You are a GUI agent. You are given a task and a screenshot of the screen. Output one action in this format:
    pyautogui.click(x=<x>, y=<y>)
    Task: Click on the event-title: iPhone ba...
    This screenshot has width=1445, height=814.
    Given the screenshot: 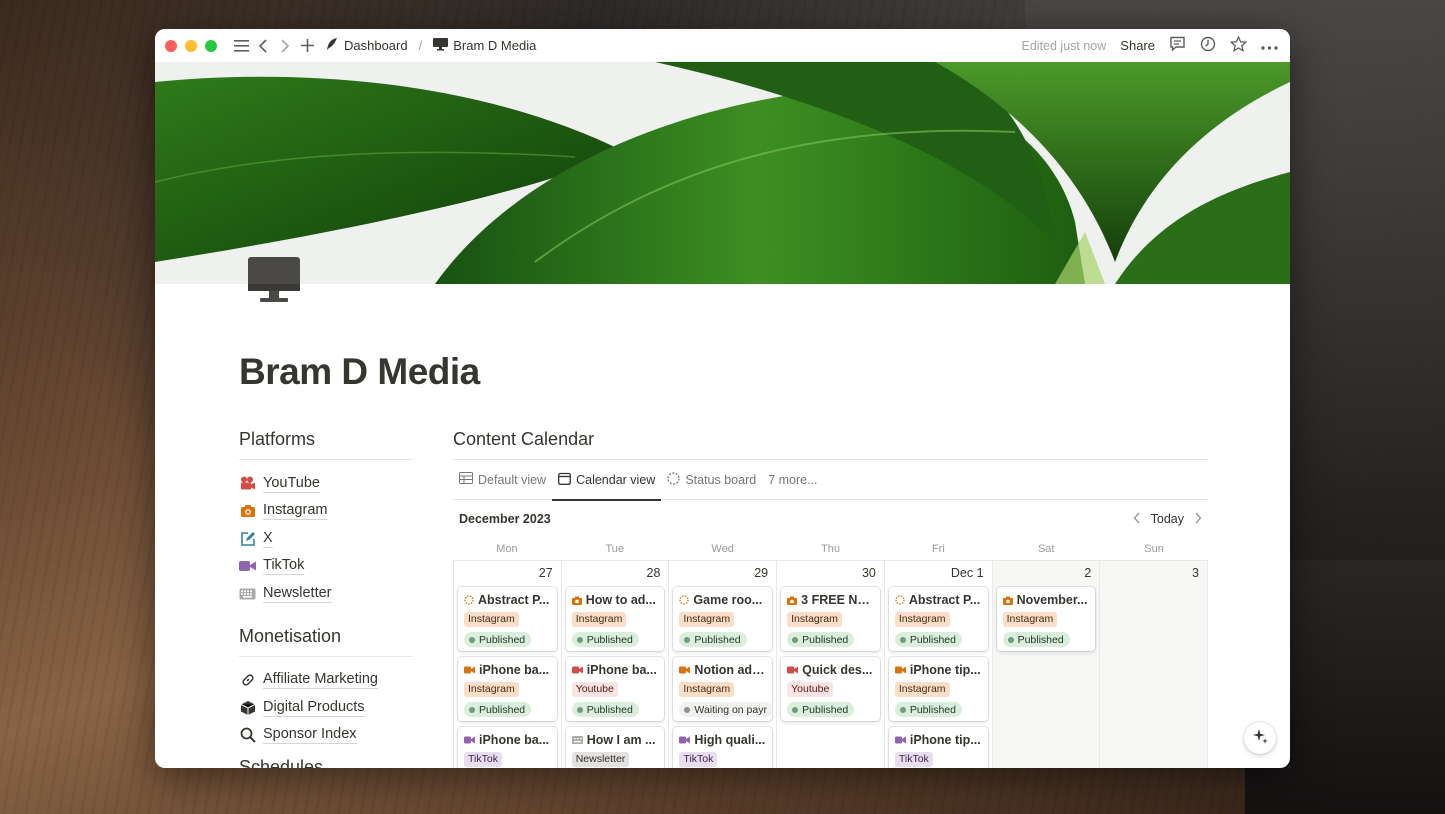 What is the action you would take?
    pyautogui.click(x=514, y=670)
    